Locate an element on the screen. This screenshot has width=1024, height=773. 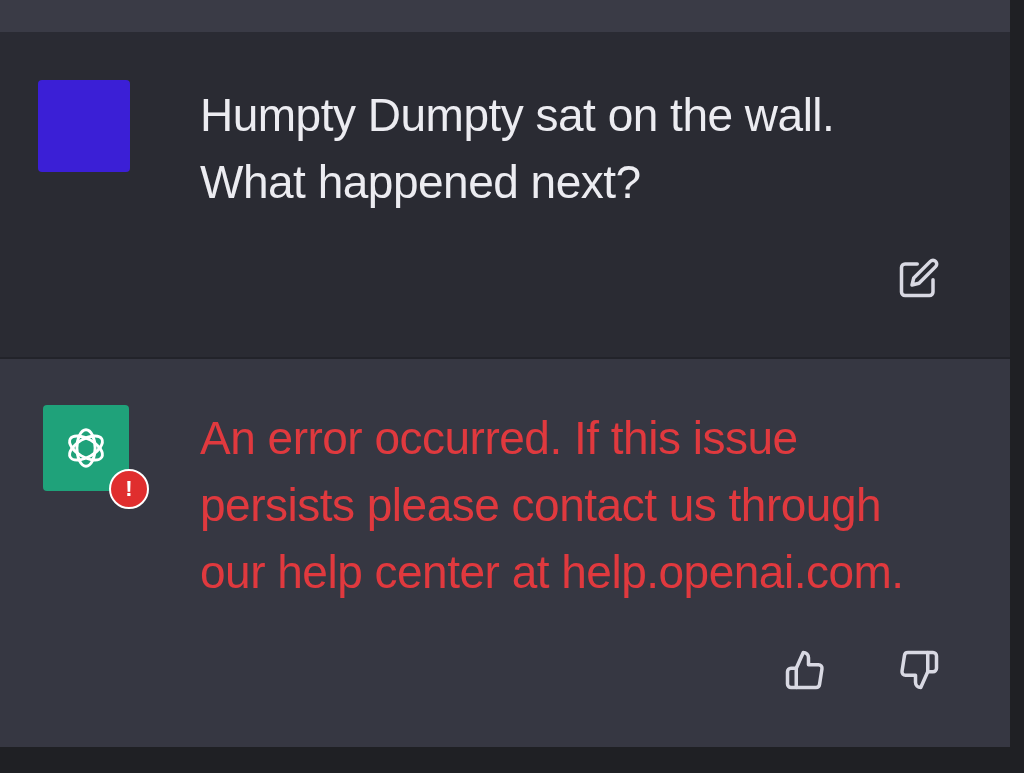
message-text: Humpty Dumpty sat on the wall. What happened next? is located at coordinates (518, 149).